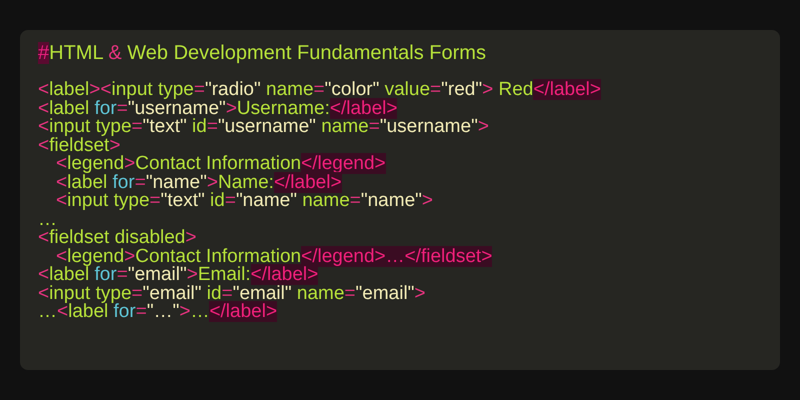  I want to click on code-line: <legend>Contact Information</legend>, so click(221, 164).